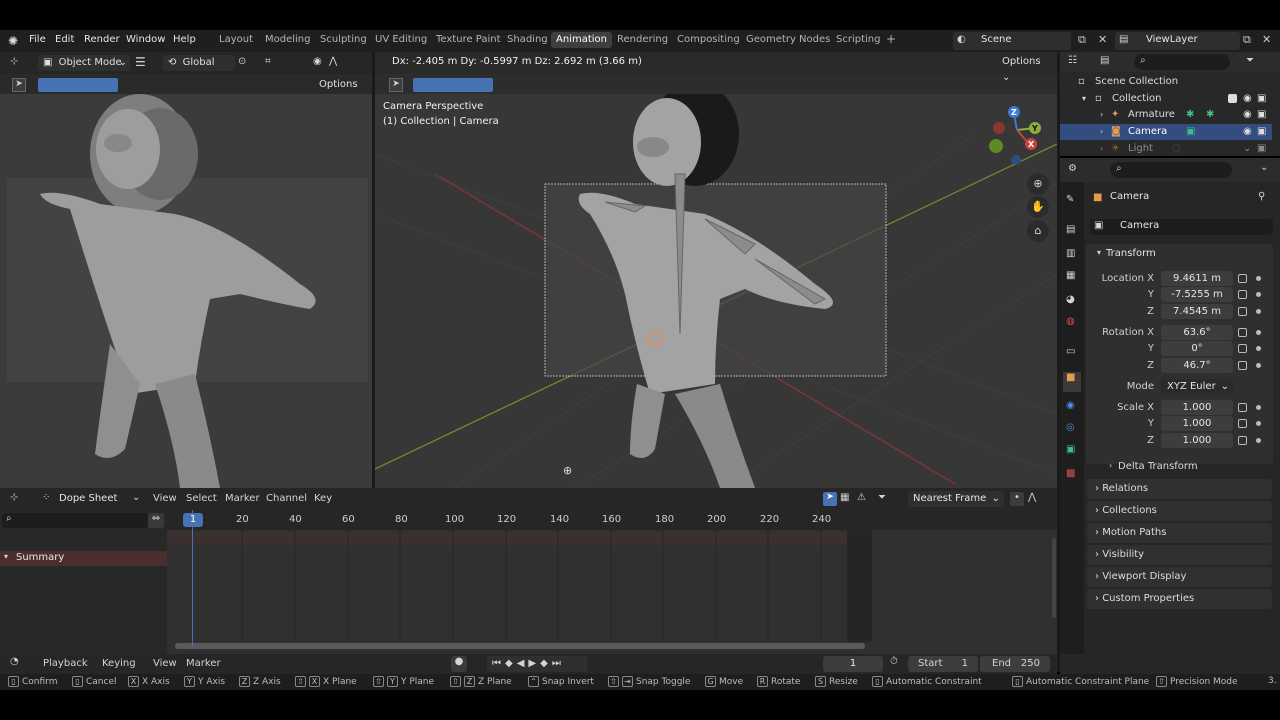 This screenshot has width=1280, height=720. Describe the element at coordinates (534, 663) in the screenshot. I see `play-icon: ▶` at that location.